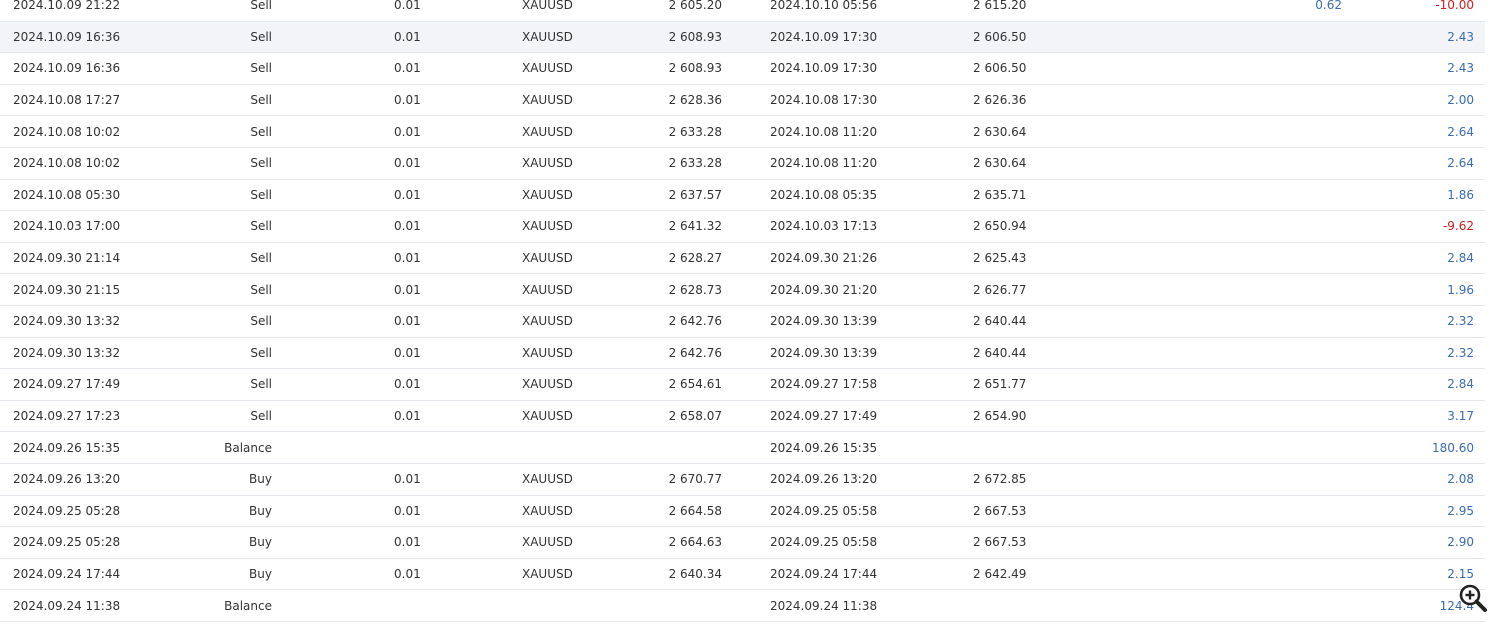 Image resolution: width=1500 pixels, height=624 pixels. Describe the element at coordinates (1000, 479) in the screenshot. I see `close-price-cell: 2 672.85` at that location.